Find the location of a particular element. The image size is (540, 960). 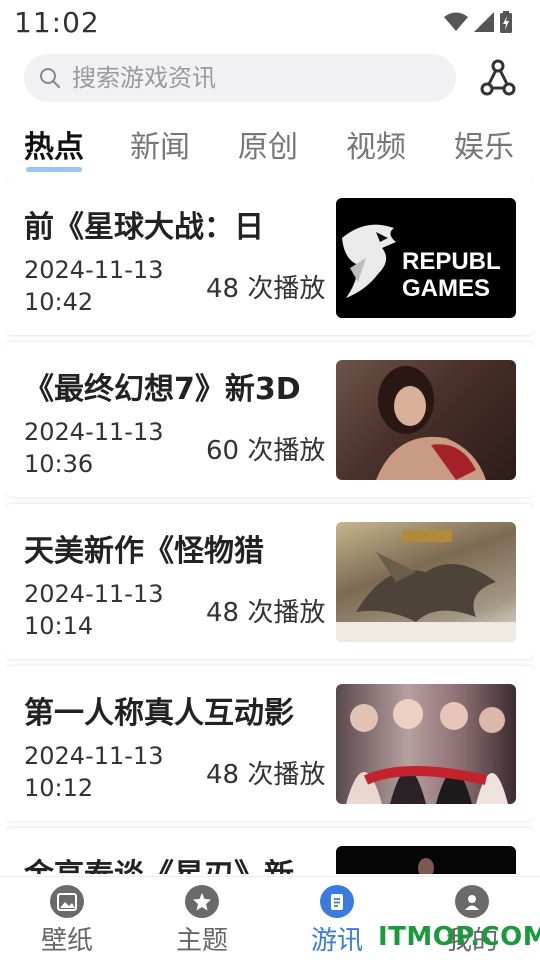

article-datetime: 2024-11-13 10:14 is located at coordinates (104, 610).